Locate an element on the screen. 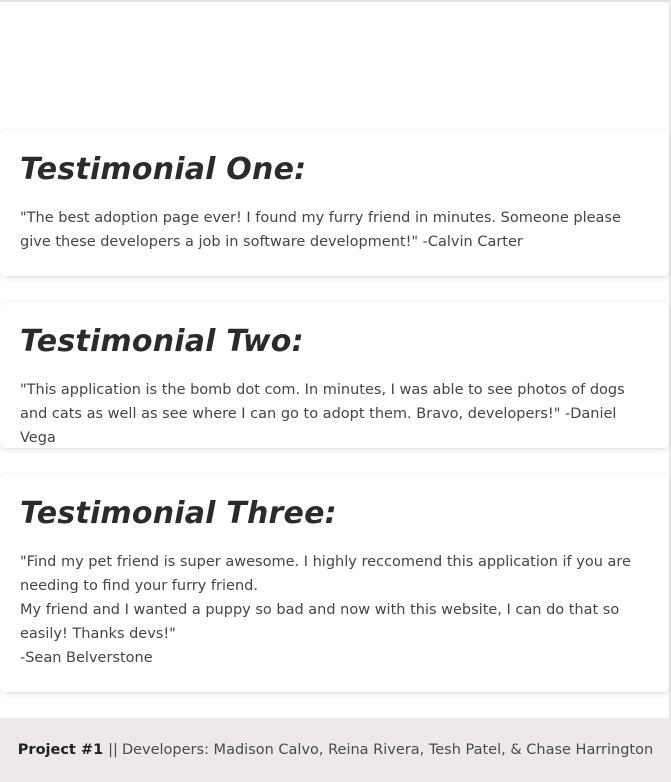  testimonial-three-author: -Sean Belverstone is located at coordinates (86, 658).